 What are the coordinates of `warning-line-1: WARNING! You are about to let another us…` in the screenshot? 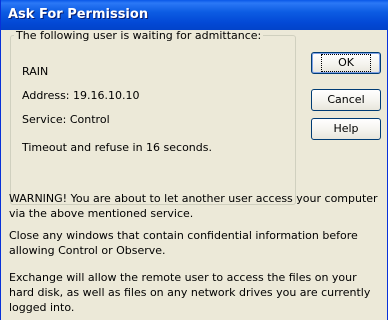 It's located at (193, 198).